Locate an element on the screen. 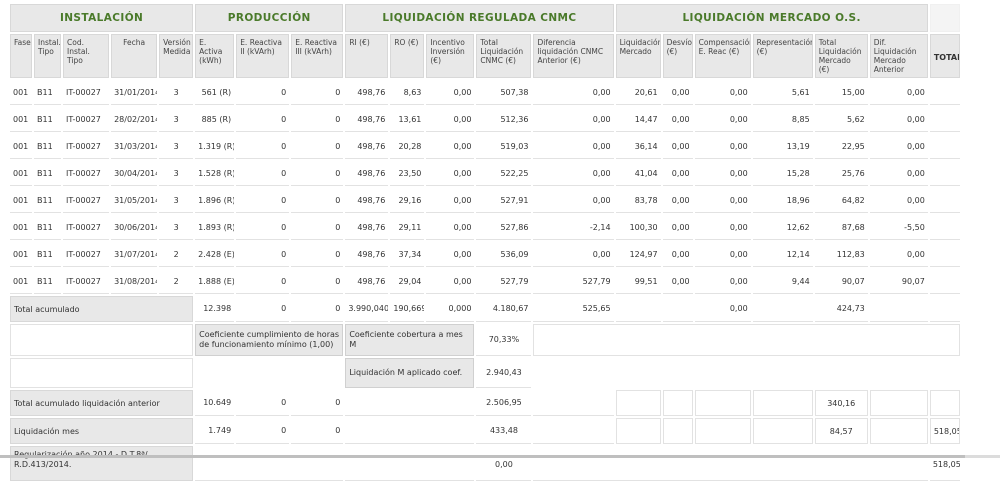 Image resolution: width=1000 pixels, height=501 pixels. table-cell: -5,50 is located at coordinates (898, 227).